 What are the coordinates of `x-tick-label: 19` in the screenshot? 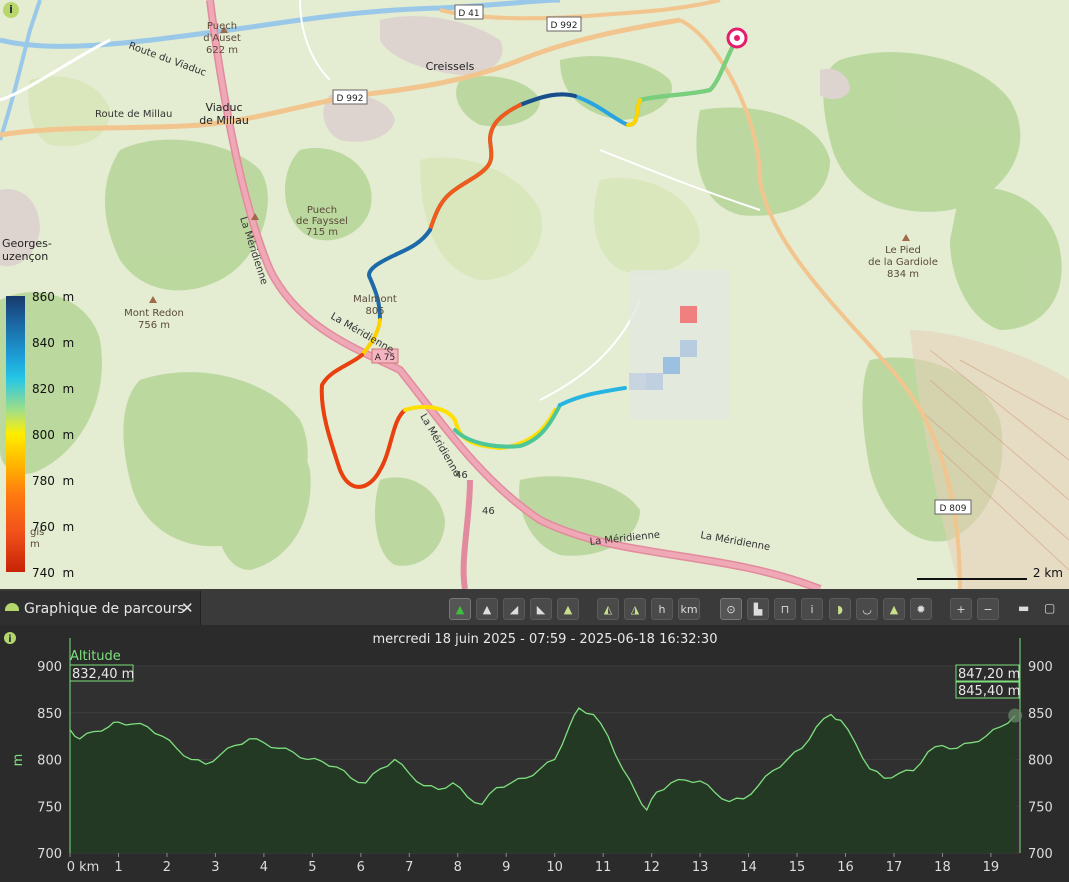 It's located at (991, 867).